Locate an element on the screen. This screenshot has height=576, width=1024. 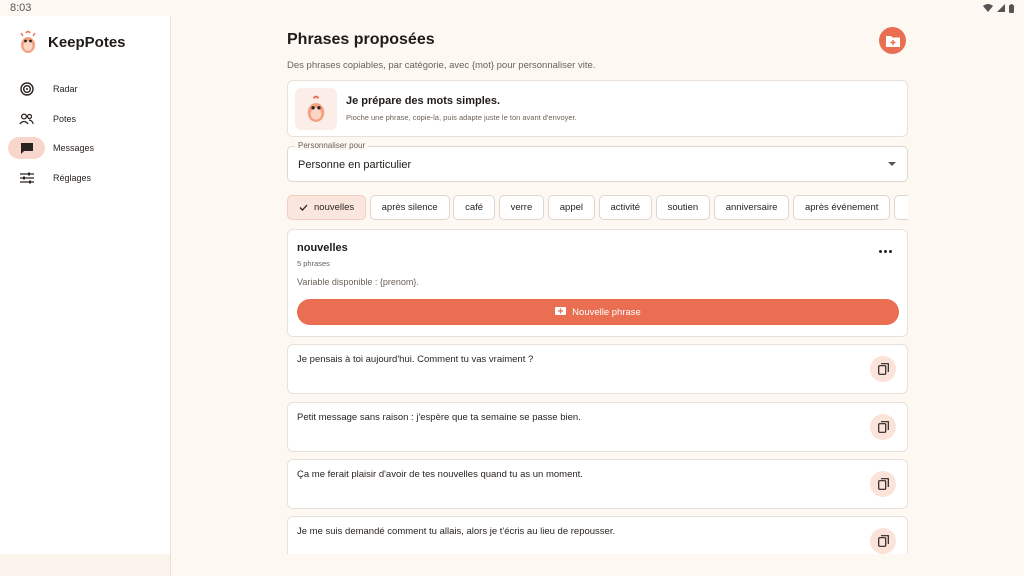
status-icons is located at coordinates (998, 8).